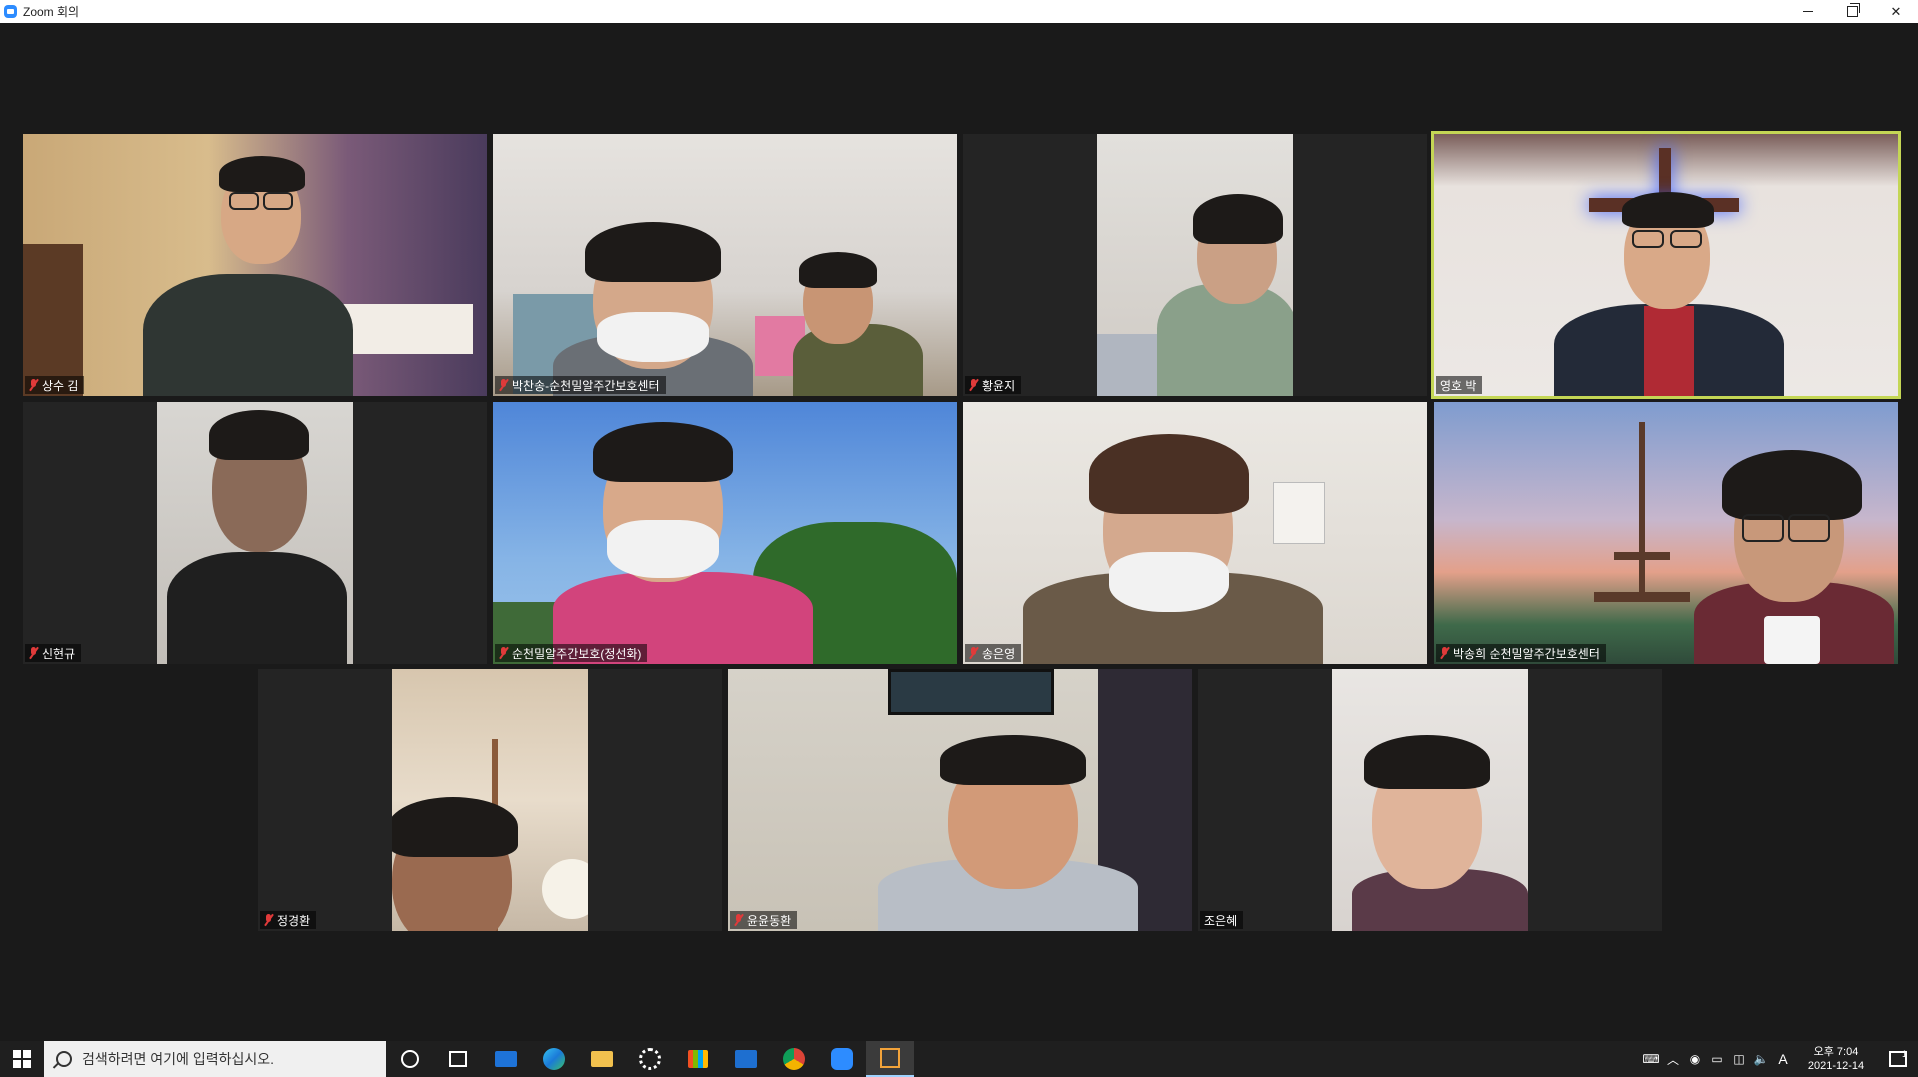 The width and height of the screenshot is (1918, 1077). I want to click on participant-nameplate: 황윤지, so click(993, 385).